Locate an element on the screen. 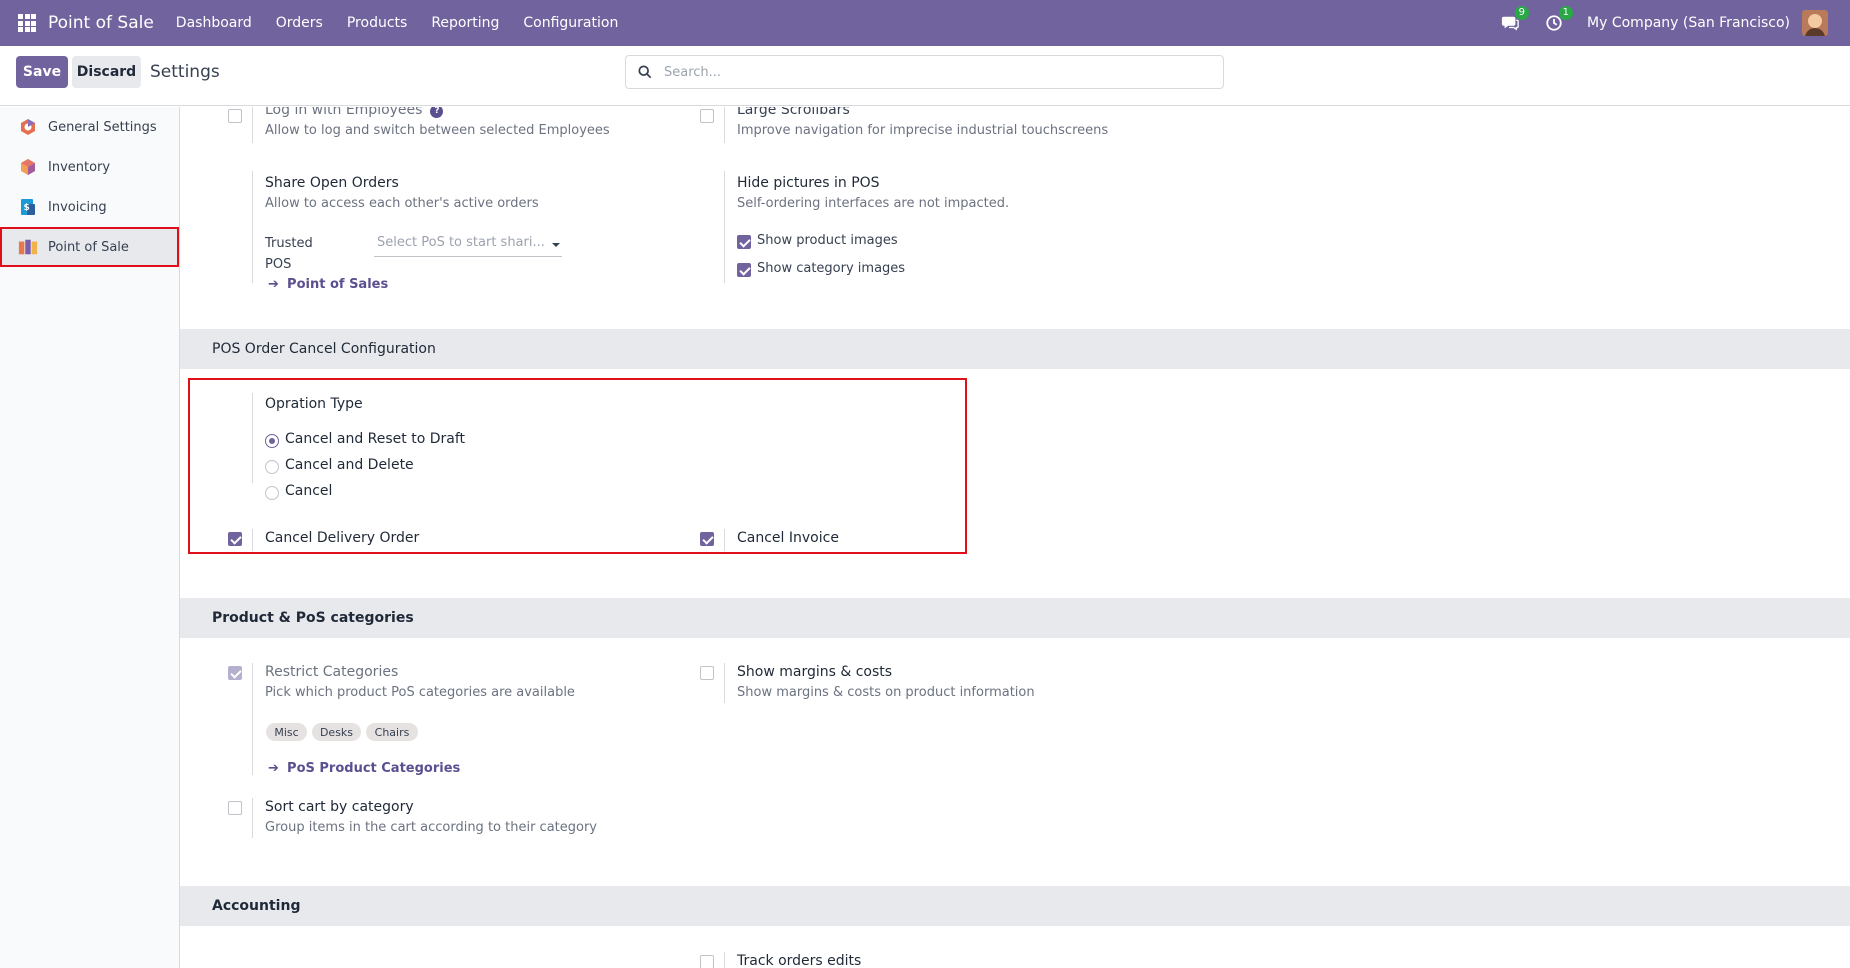 The image size is (1850, 968). option-cancel-reset-draft-label: Cancel and Reset to Draft is located at coordinates (375, 439).